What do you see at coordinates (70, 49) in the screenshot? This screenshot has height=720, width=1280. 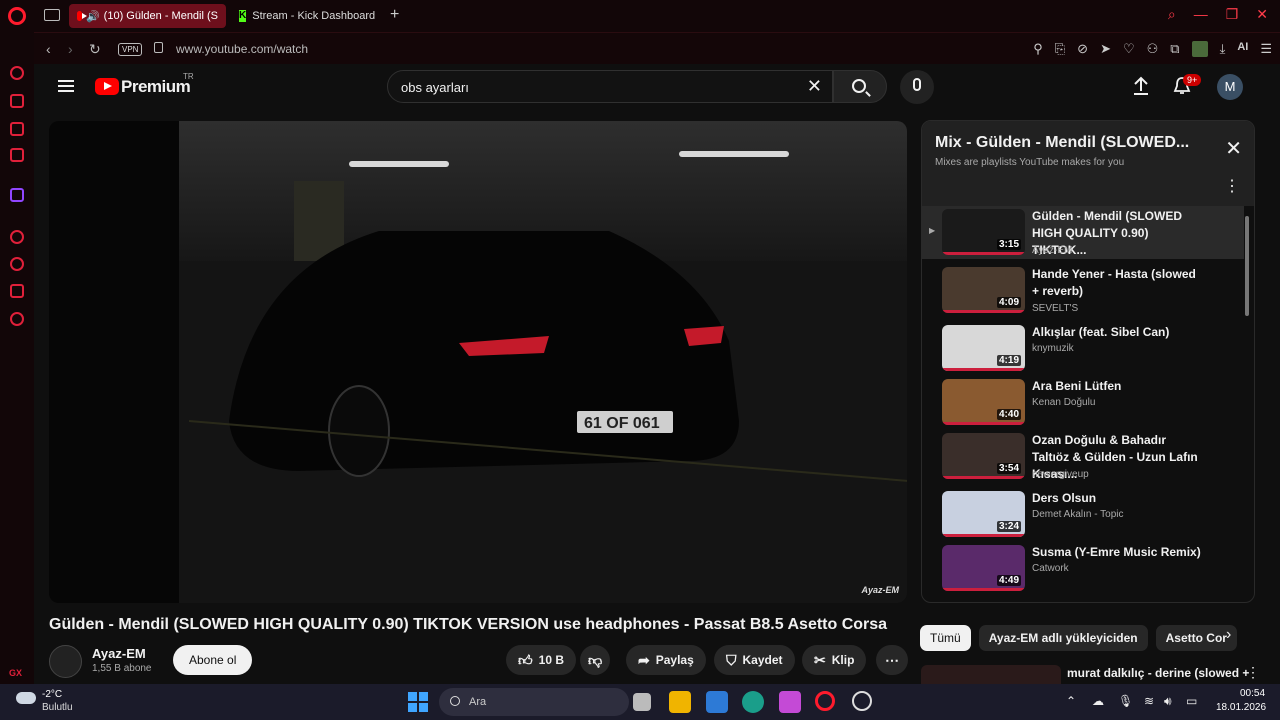 I see `forward-icon: ›` at bounding box center [70, 49].